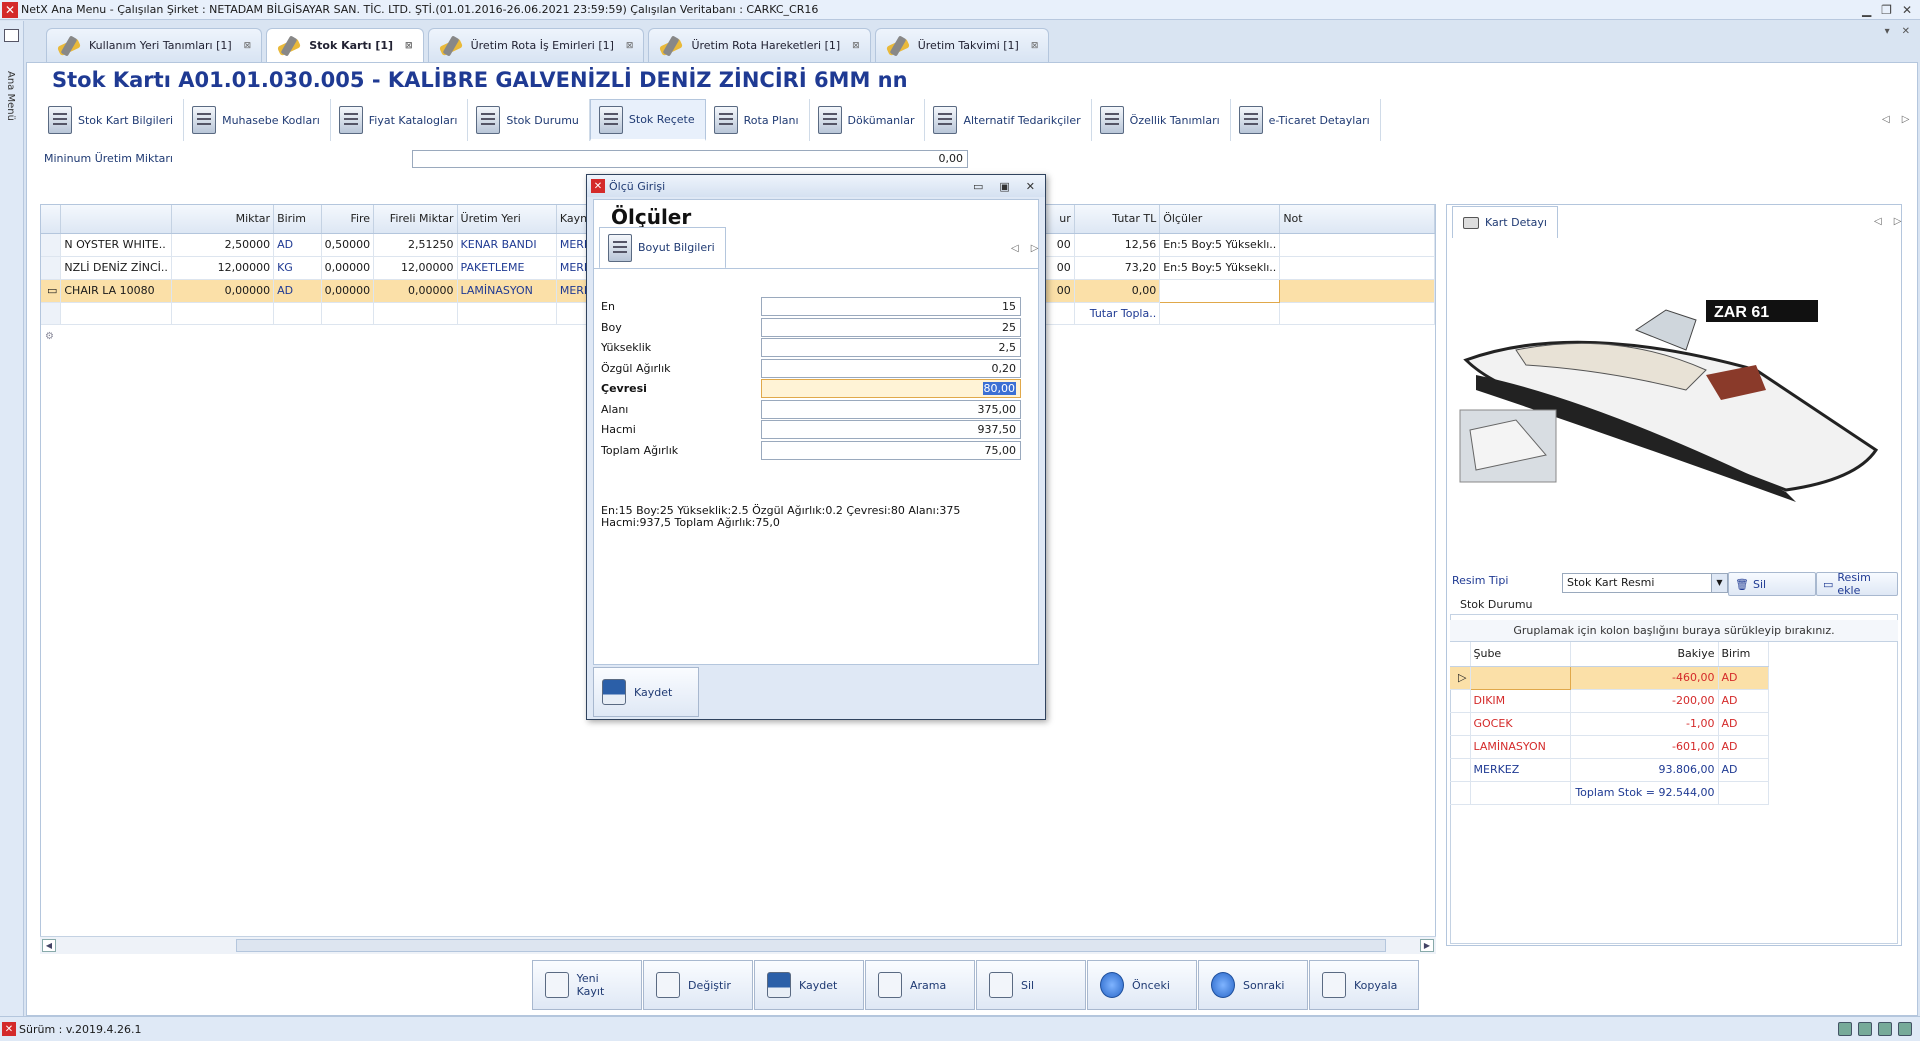 The width and height of the screenshot is (1920, 1041). What do you see at coordinates (891, 450) in the screenshot?
I see `toplam-agirlik-input: 75,00` at bounding box center [891, 450].